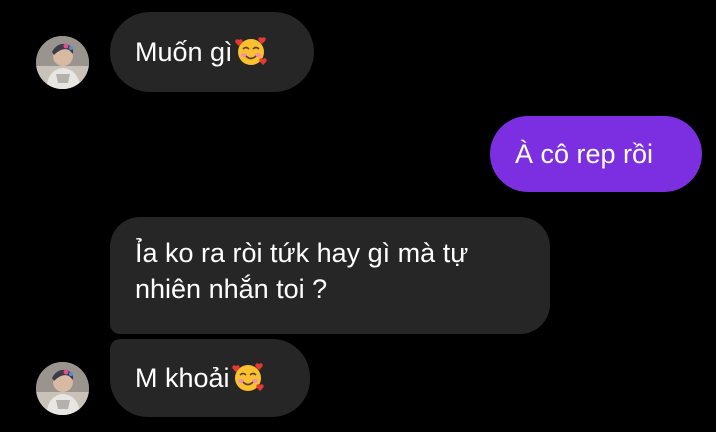 This screenshot has width=716, height=432. What do you see at coordinates (184, 52) in the screenshot?
I see `message-text: Muốn gì` at bounding box center [184, 52].